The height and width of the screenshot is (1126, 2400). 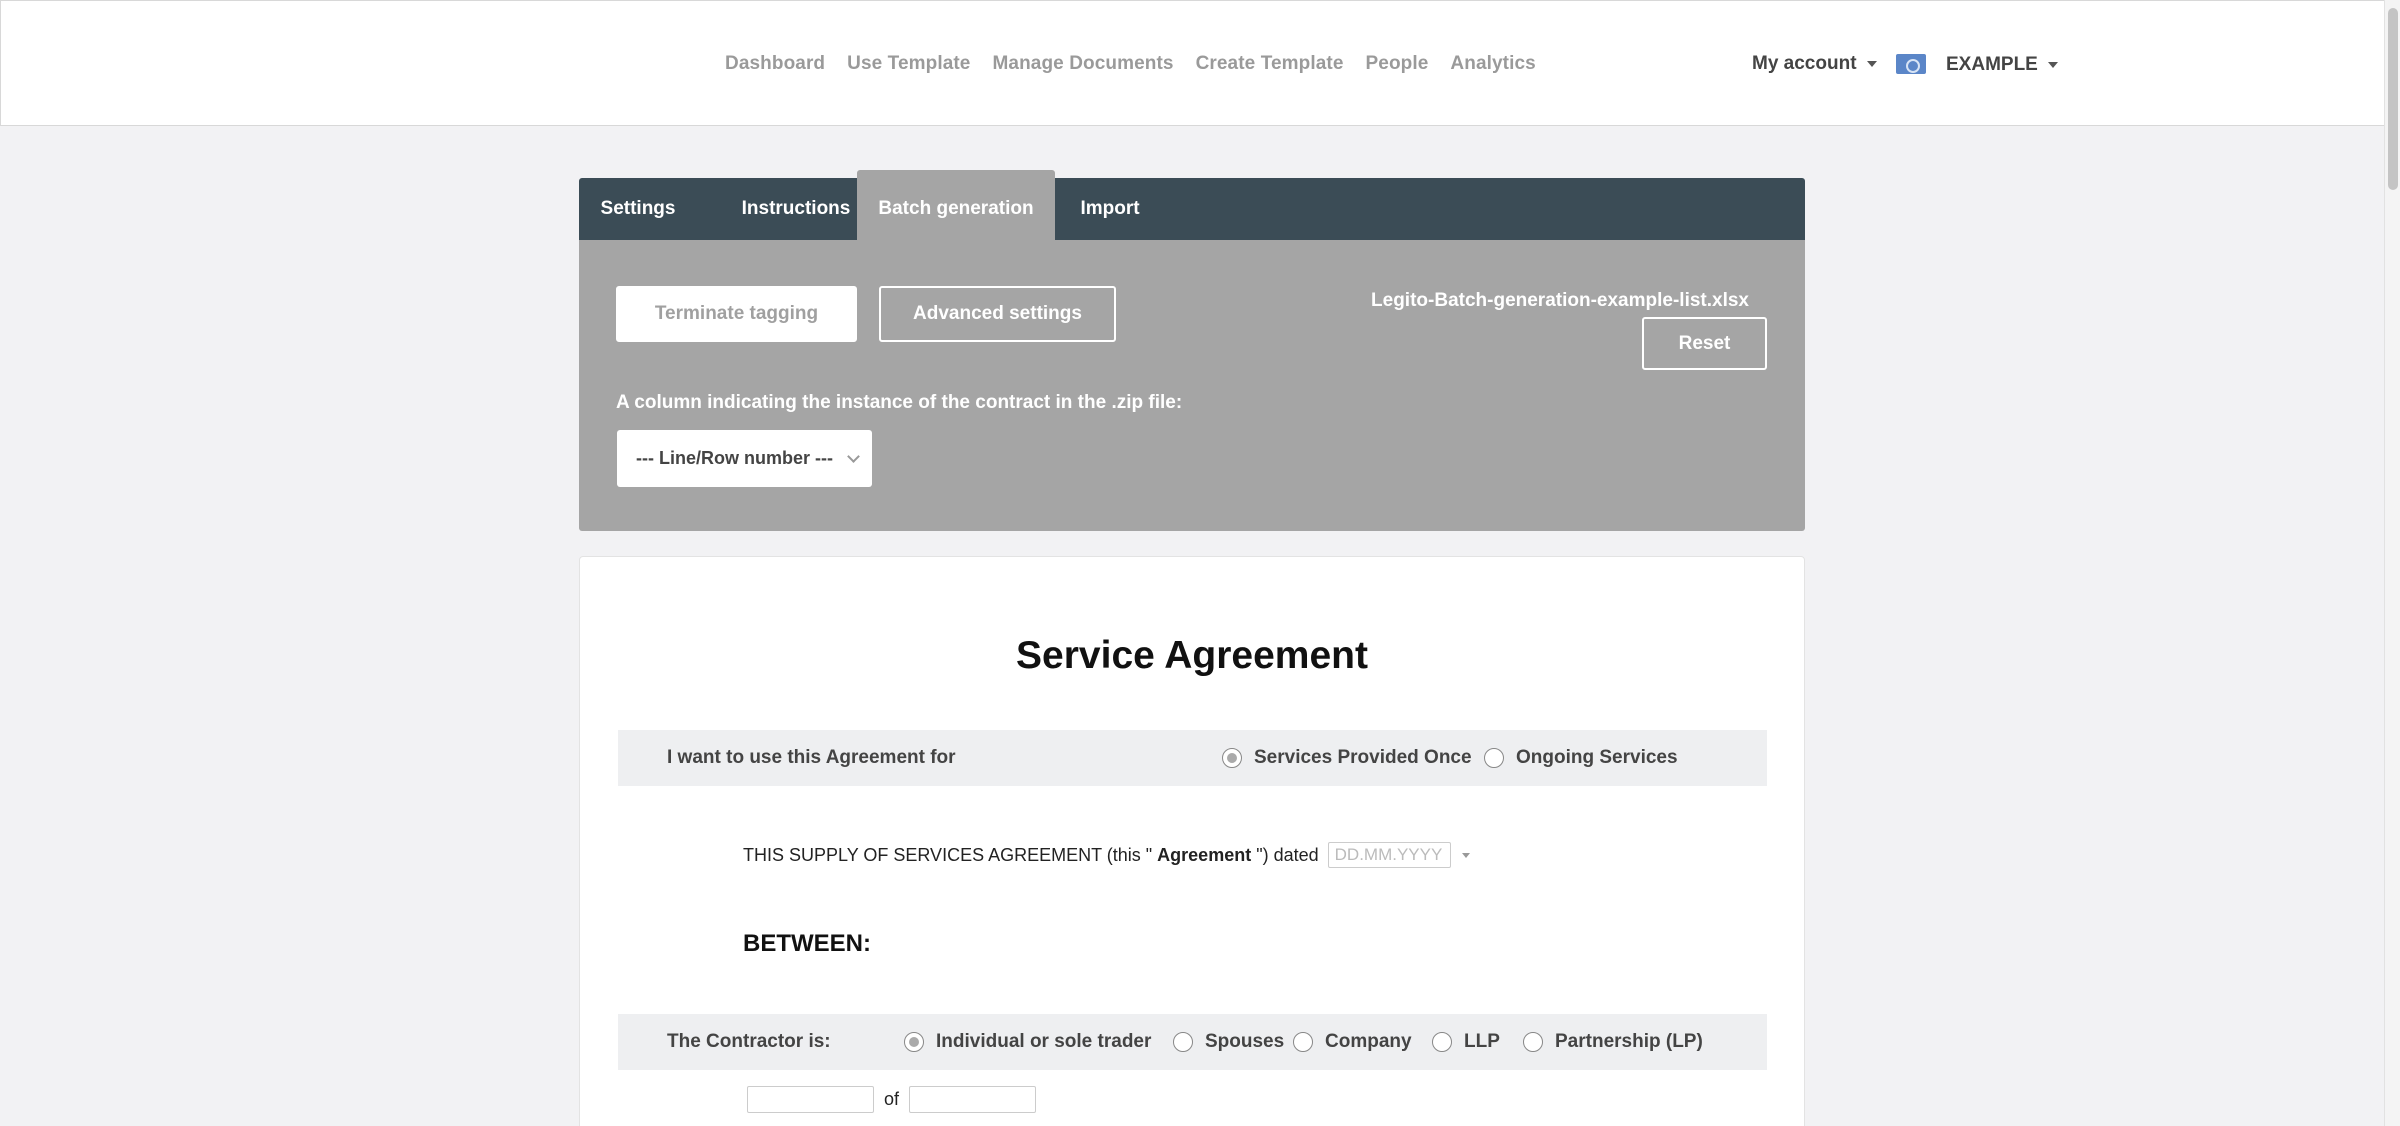 I want to click on nav-use-template: Use Template, so click(x=908, y=64).